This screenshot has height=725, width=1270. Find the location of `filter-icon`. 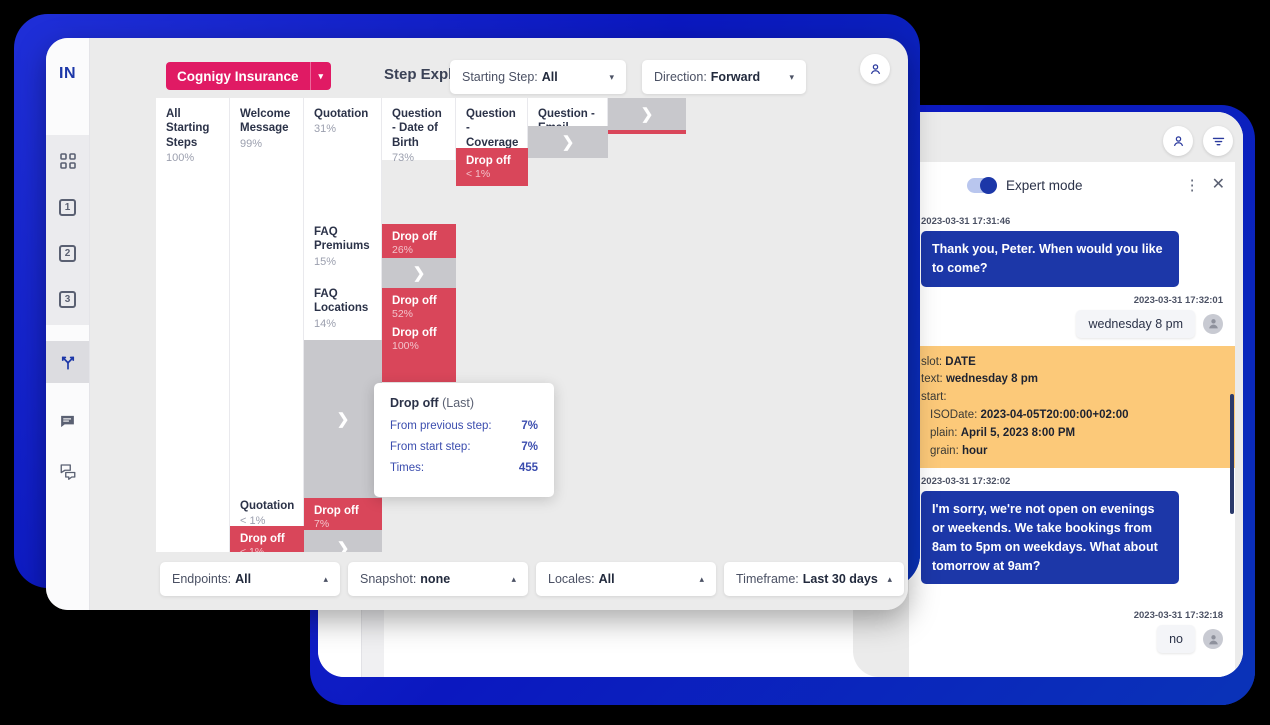

filter-icon is located at coordinates (1218, 141).